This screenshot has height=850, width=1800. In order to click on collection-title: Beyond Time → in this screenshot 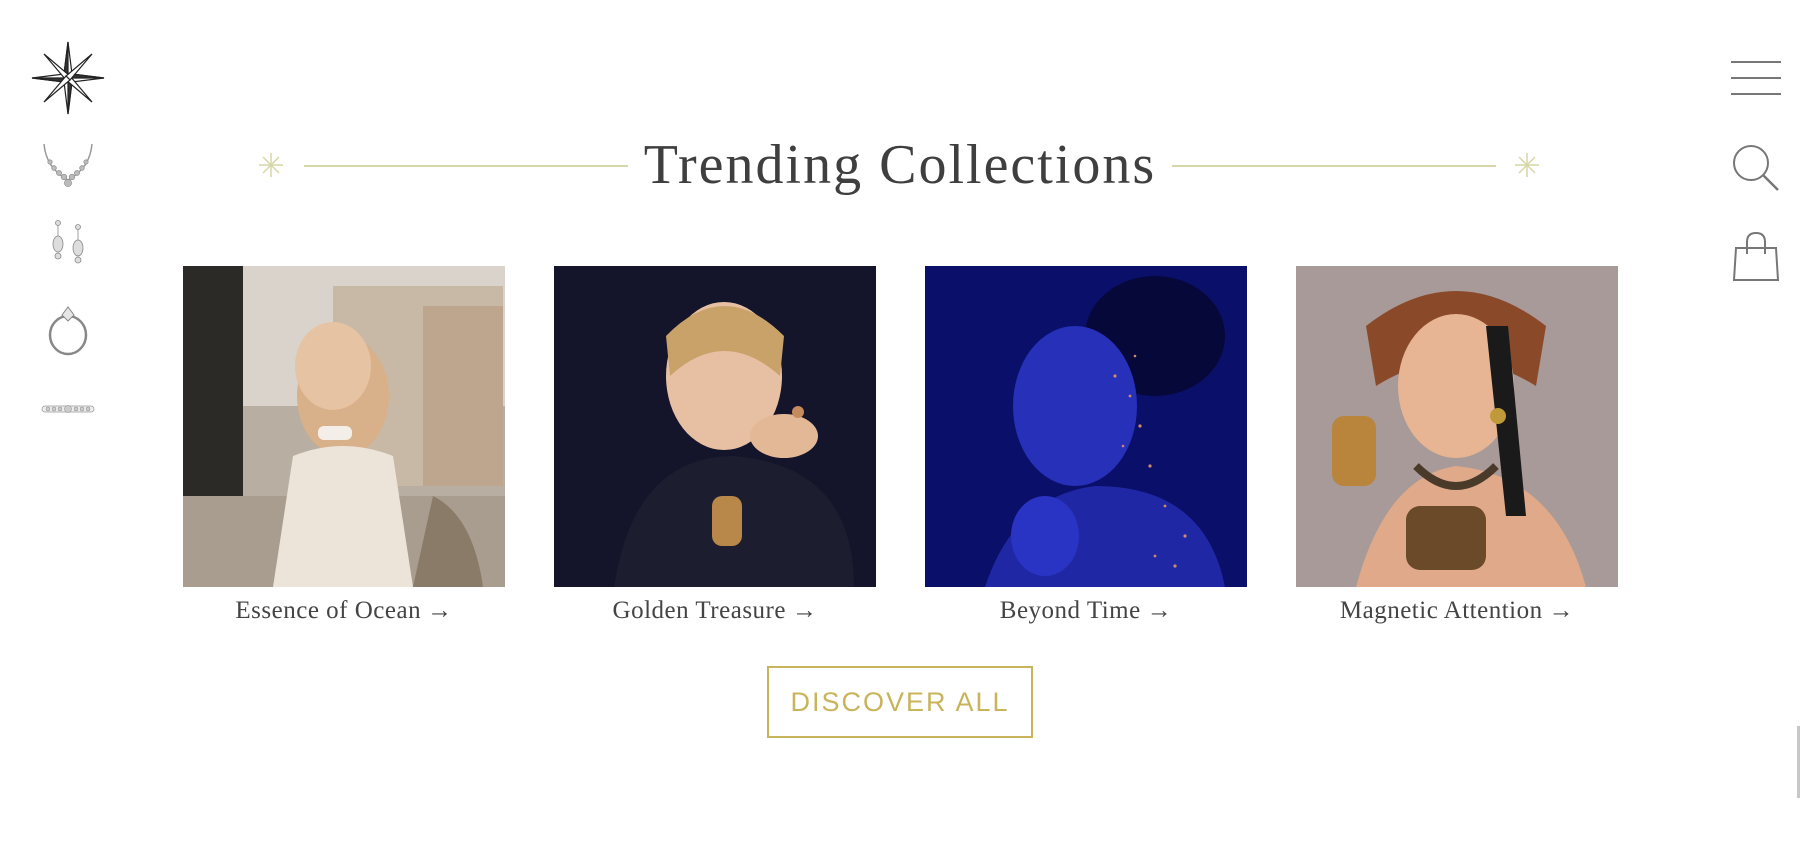, I will do `click(1086, 611)`.